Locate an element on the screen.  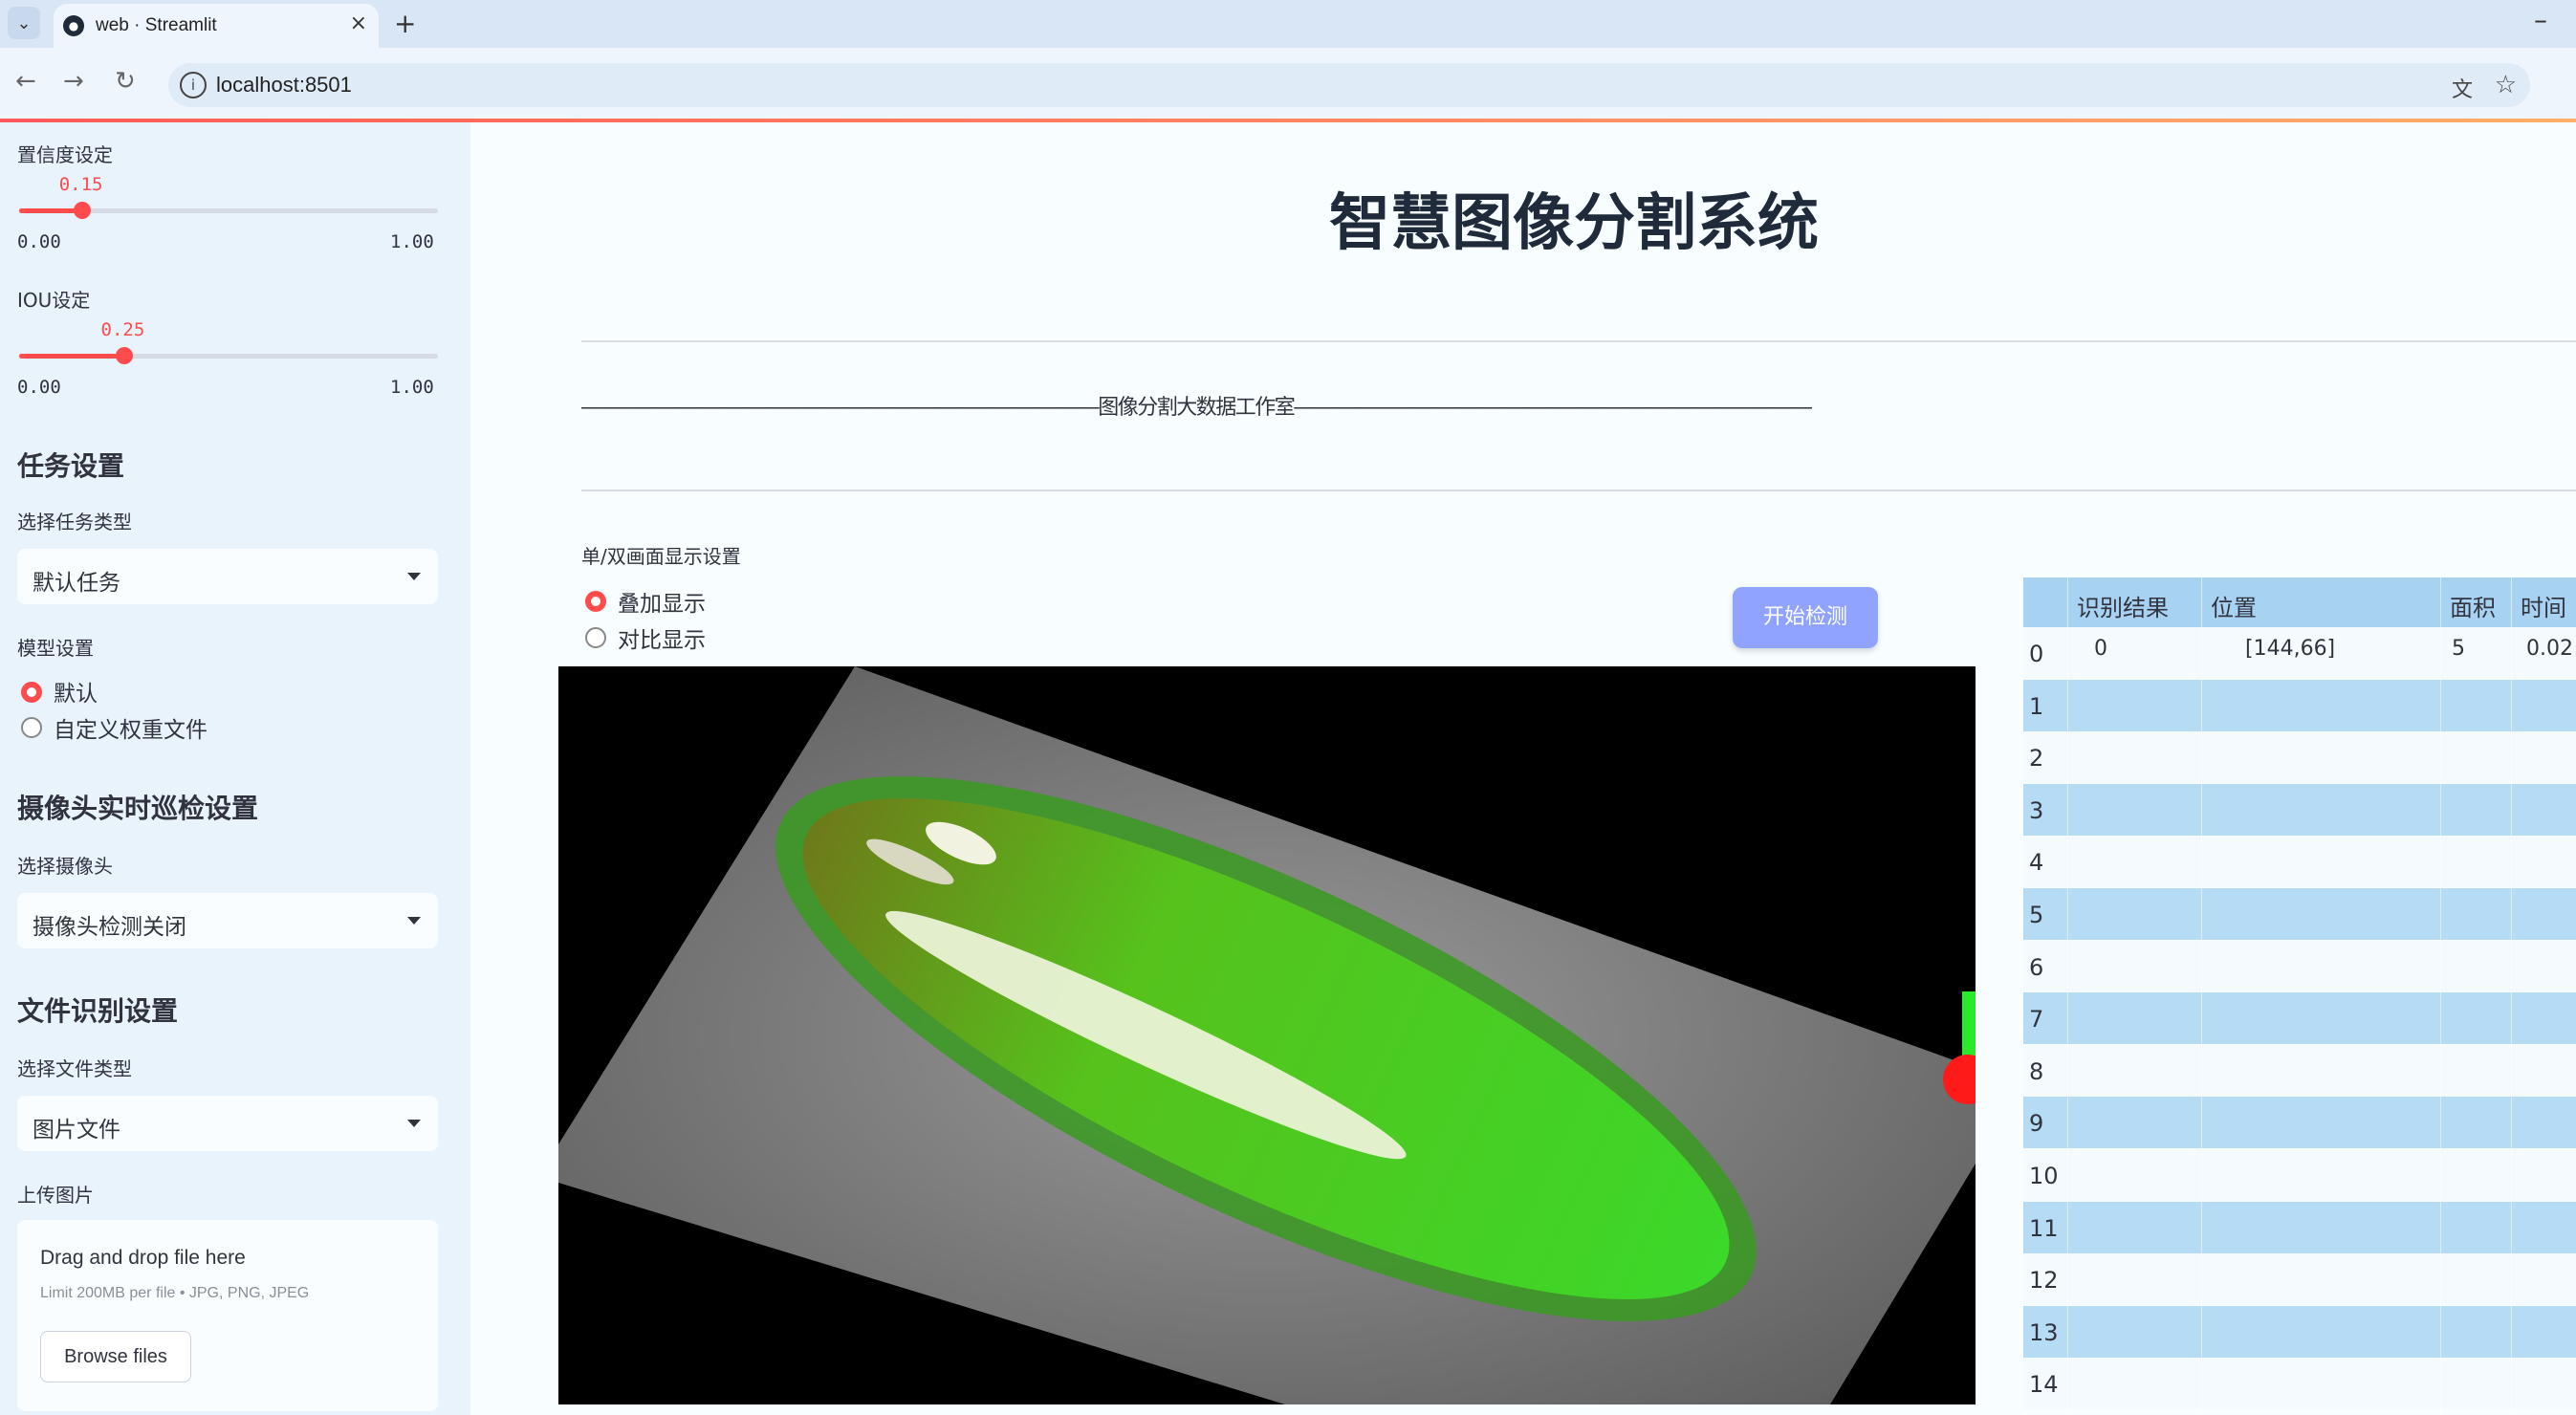
table-row: 10 is located at coordinates (2299, 1175).